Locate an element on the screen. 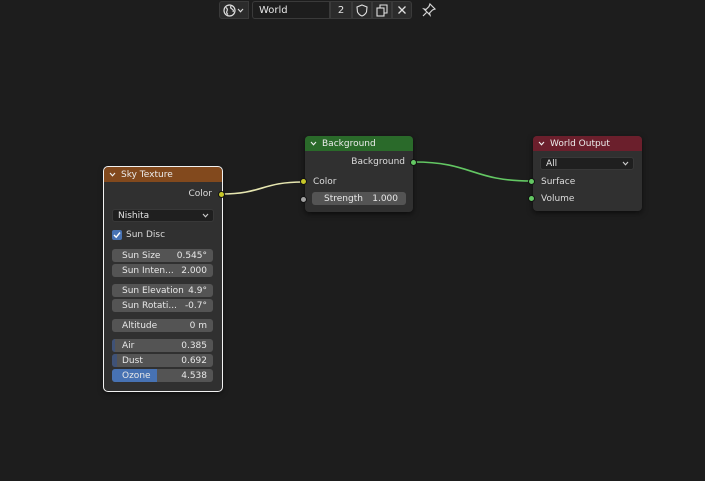  field-value: 4.538 is located at coordinates (194, 375).